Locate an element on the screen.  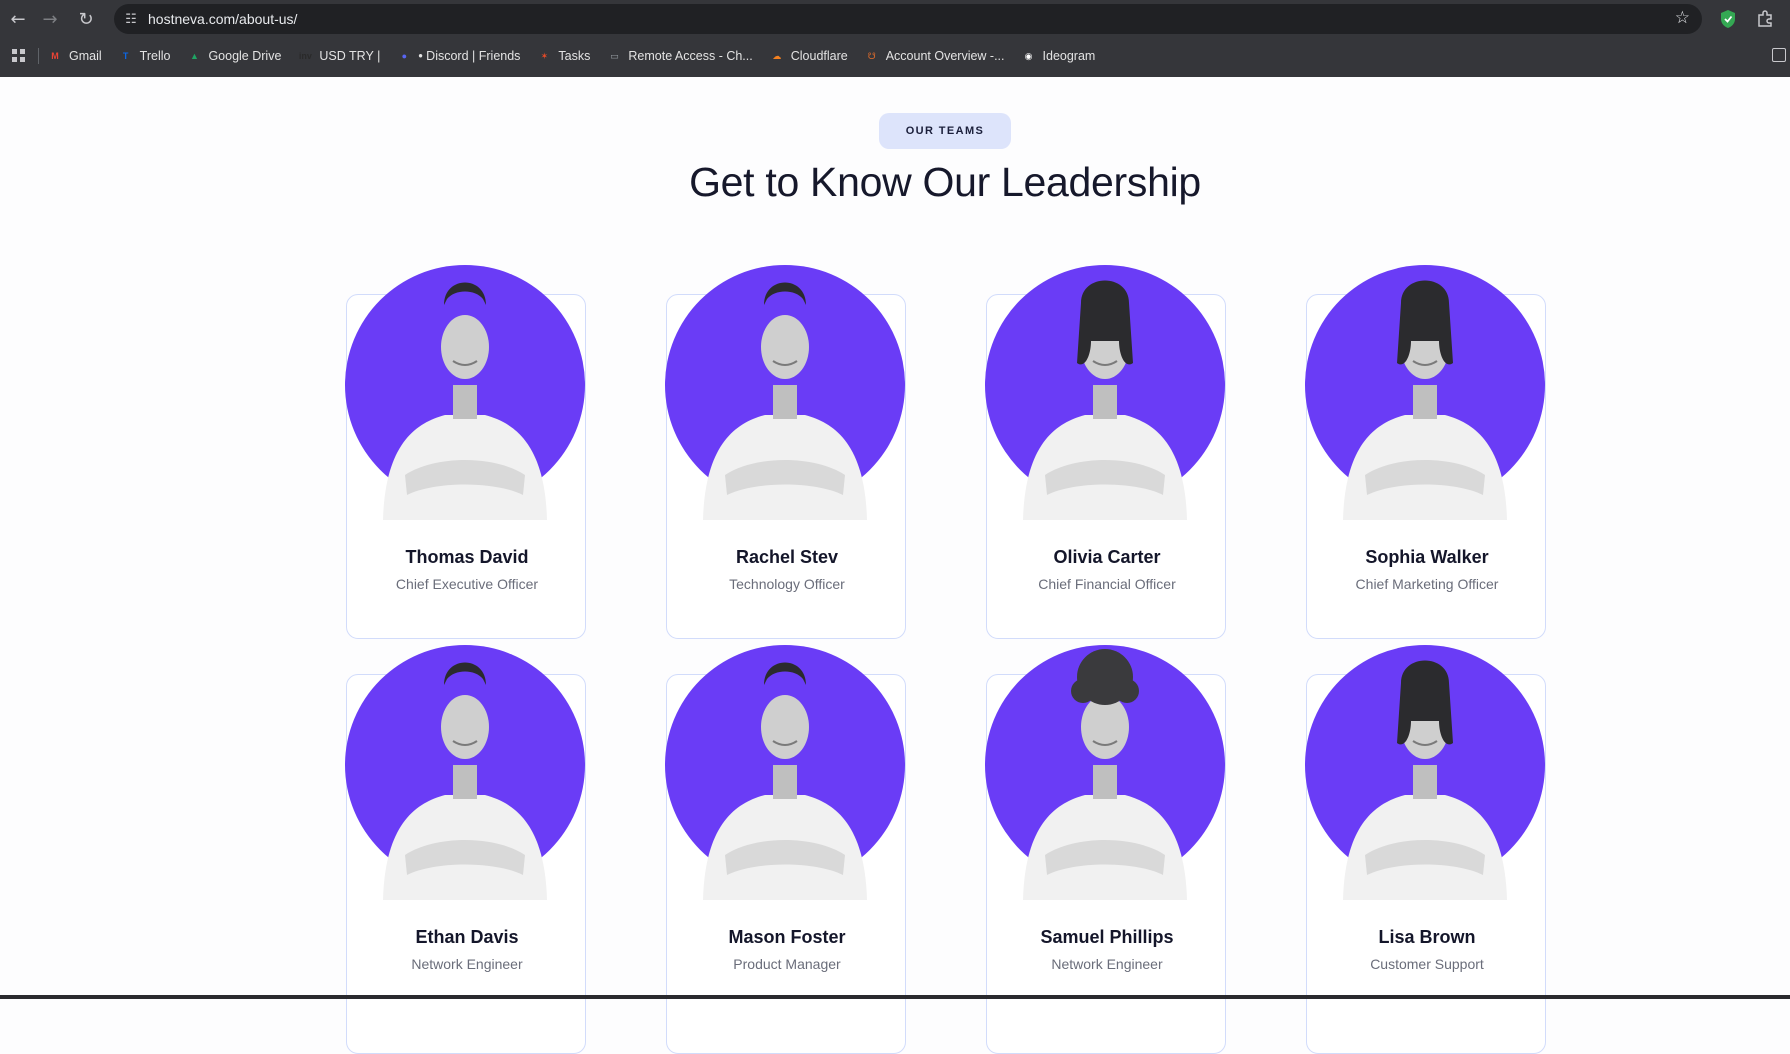
team-member-card: Sophia Walker Chief Marketing Officer is located at coordinates (1425, 452).